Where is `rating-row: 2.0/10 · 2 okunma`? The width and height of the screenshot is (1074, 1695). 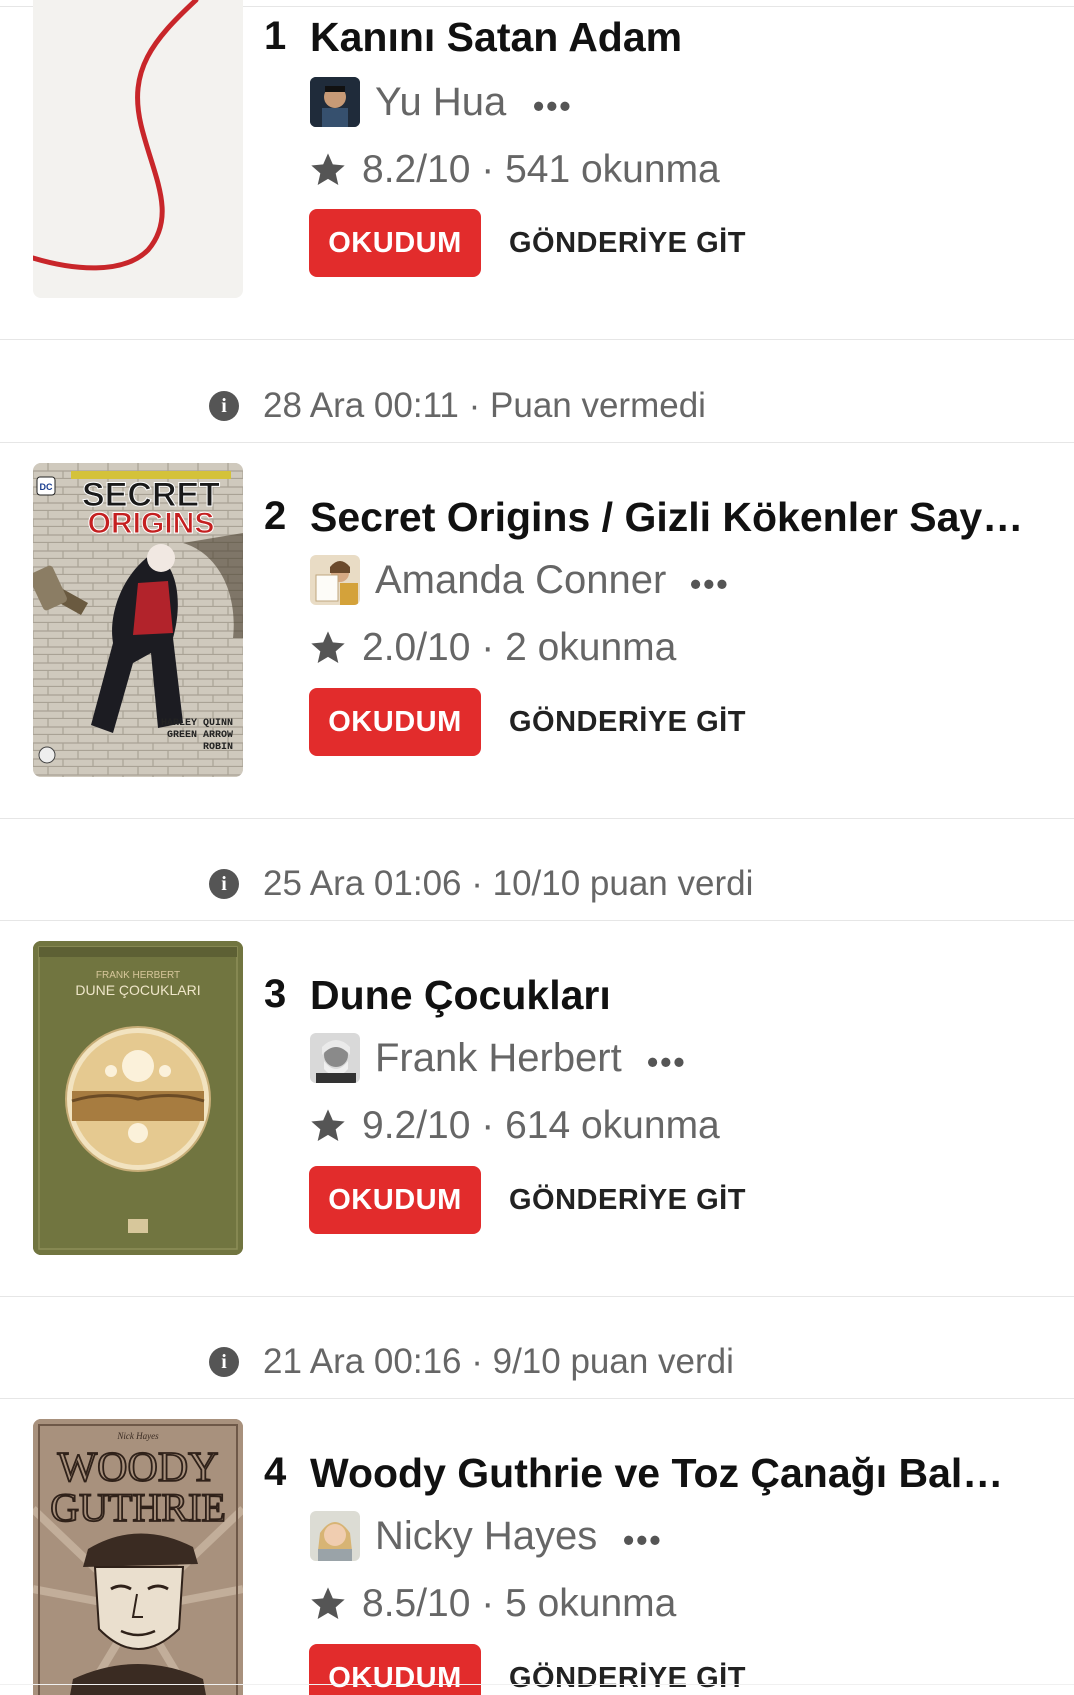
rating-row: 2.0/10 · 2 okunma is located at coordinates (492, 648).